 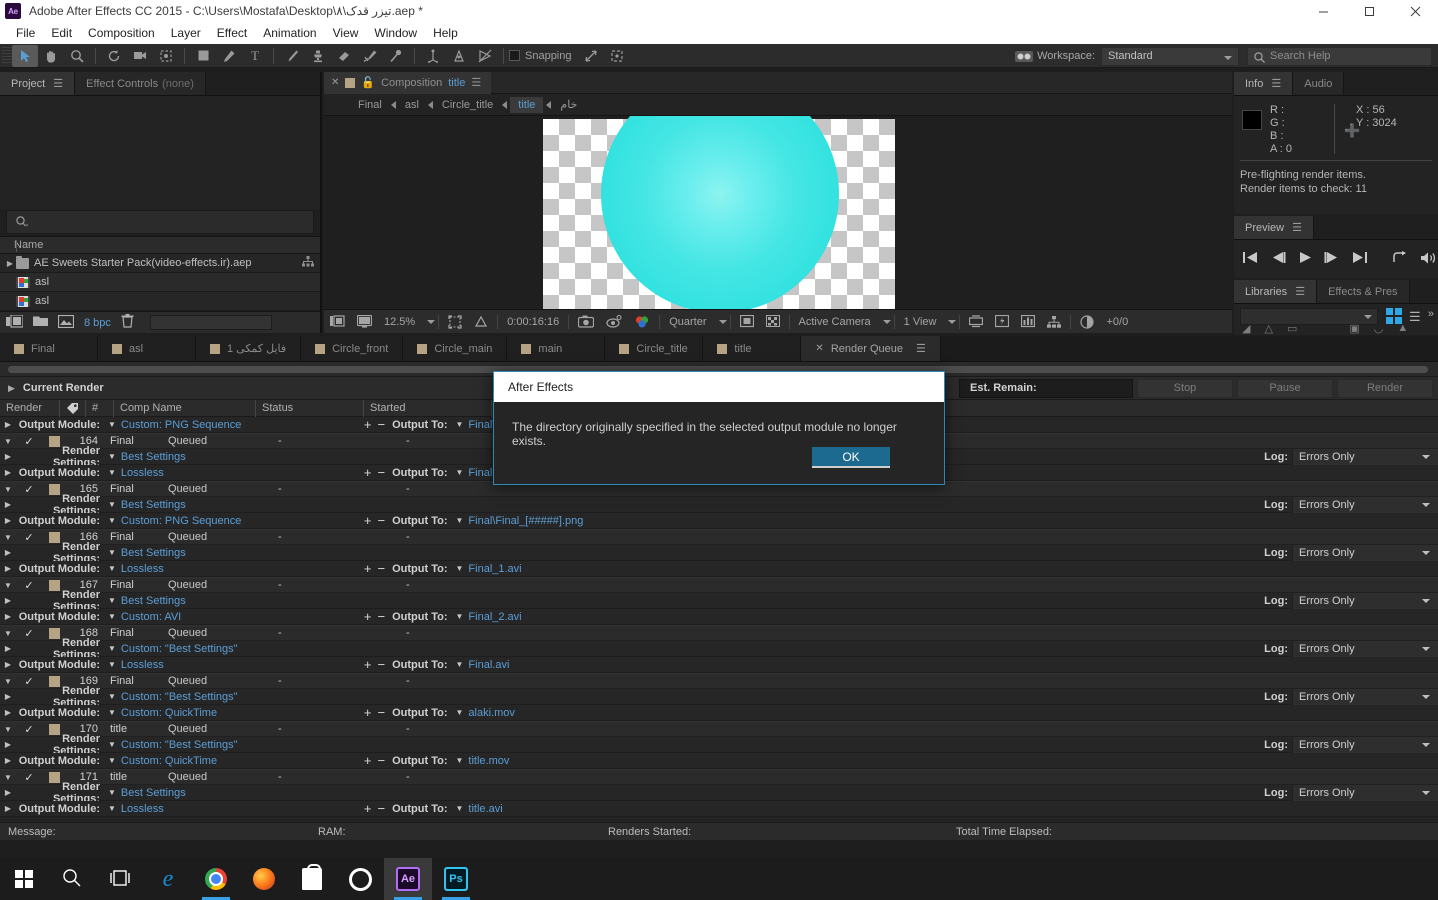 I want to click on menu-layer: Layer, so click(x=186, y=33).